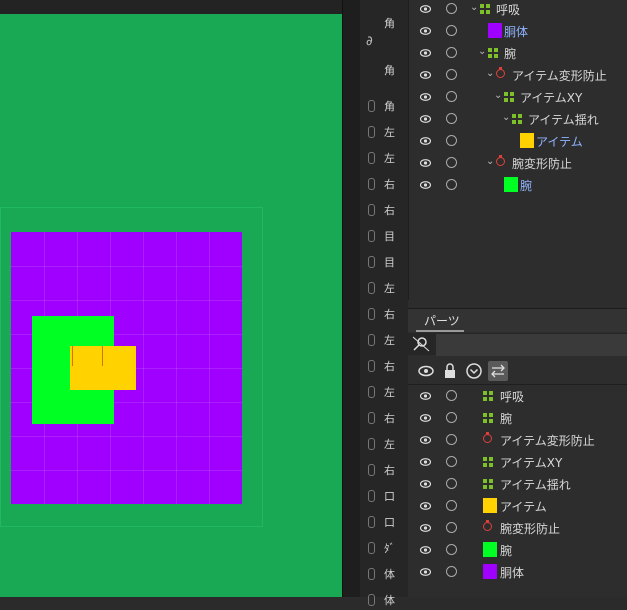 The height and width of the screenshot is (610, 627). What do you see at coordinates (498, 371) in the screenshot?
I see `swap-icon` at bounding box center [498, 371].